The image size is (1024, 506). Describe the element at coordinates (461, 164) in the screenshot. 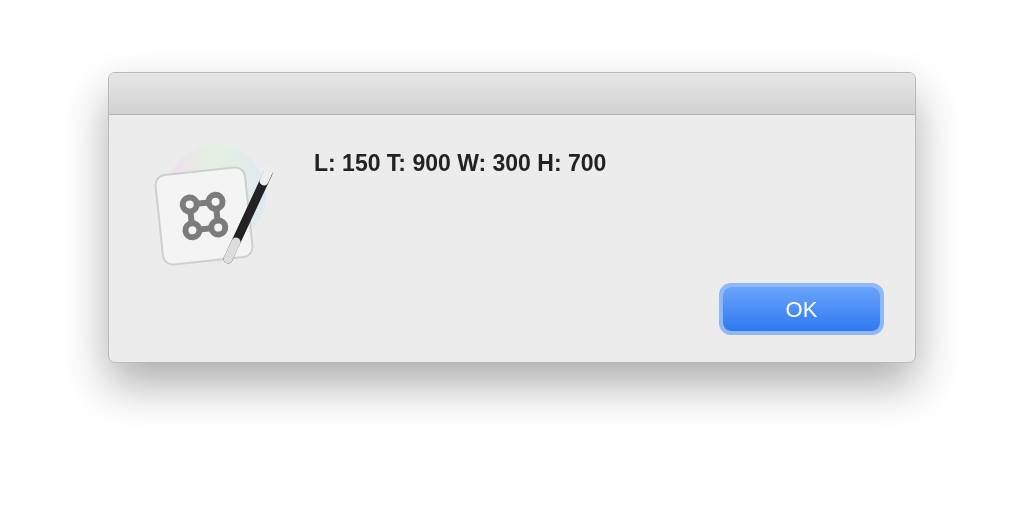

I see `message-text: L: 150 T: 900 W: 300 H: 700` at that location.